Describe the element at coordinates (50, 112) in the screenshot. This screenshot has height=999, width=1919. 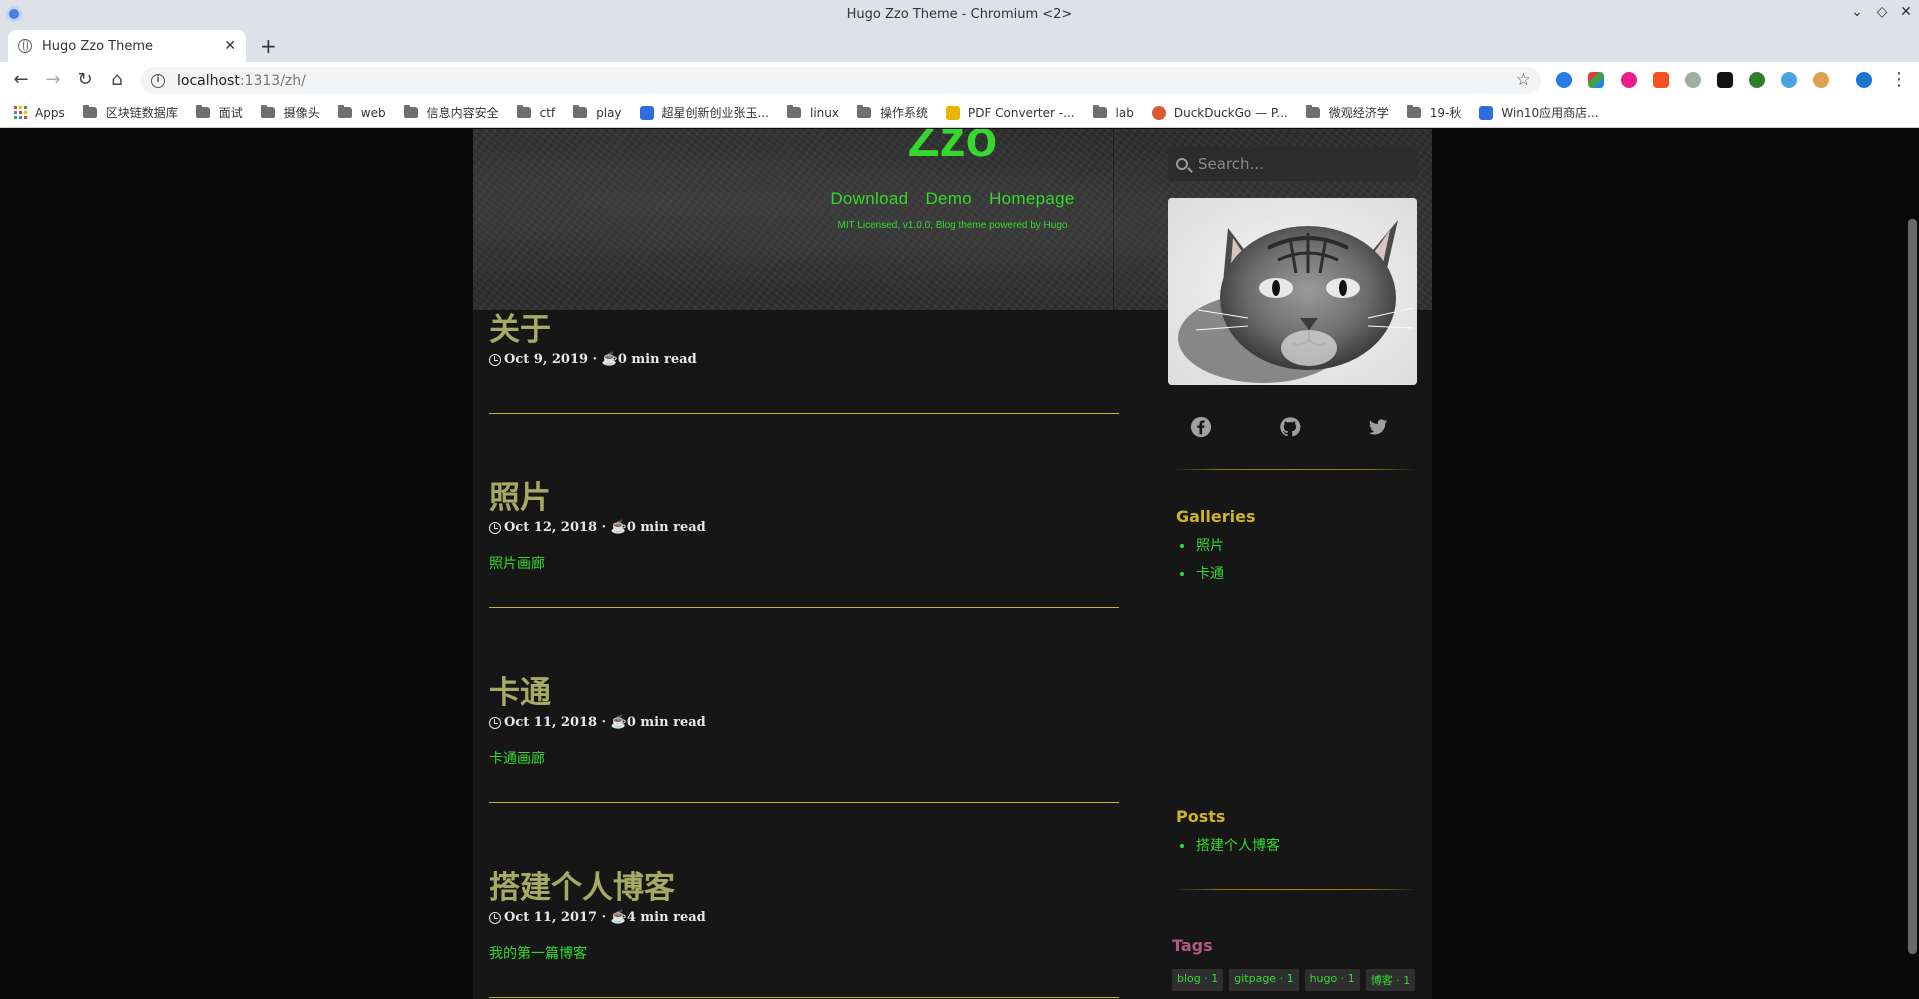
I see `bookmark-label: Apps` at that location.